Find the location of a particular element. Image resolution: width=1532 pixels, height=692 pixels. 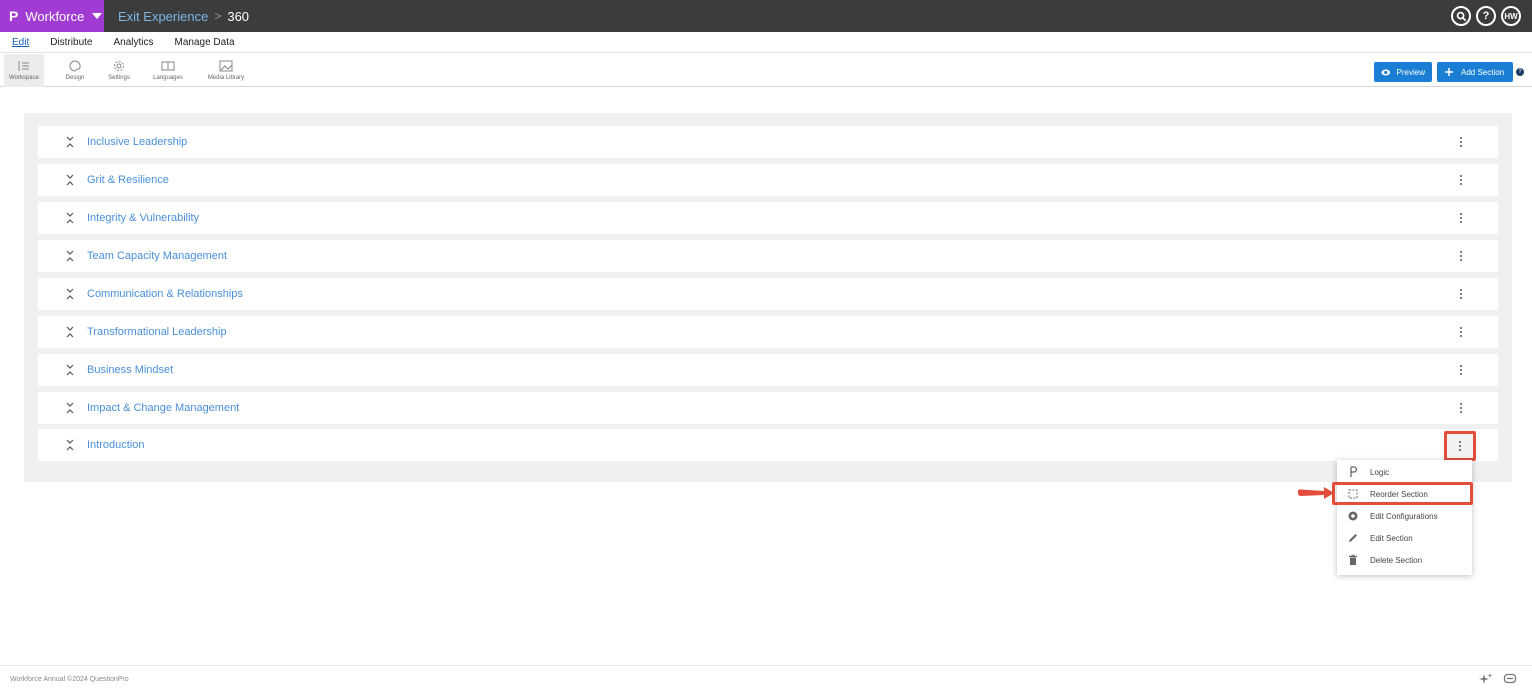

section-title: Team Capacity Management is located at coordinates (157, 256).